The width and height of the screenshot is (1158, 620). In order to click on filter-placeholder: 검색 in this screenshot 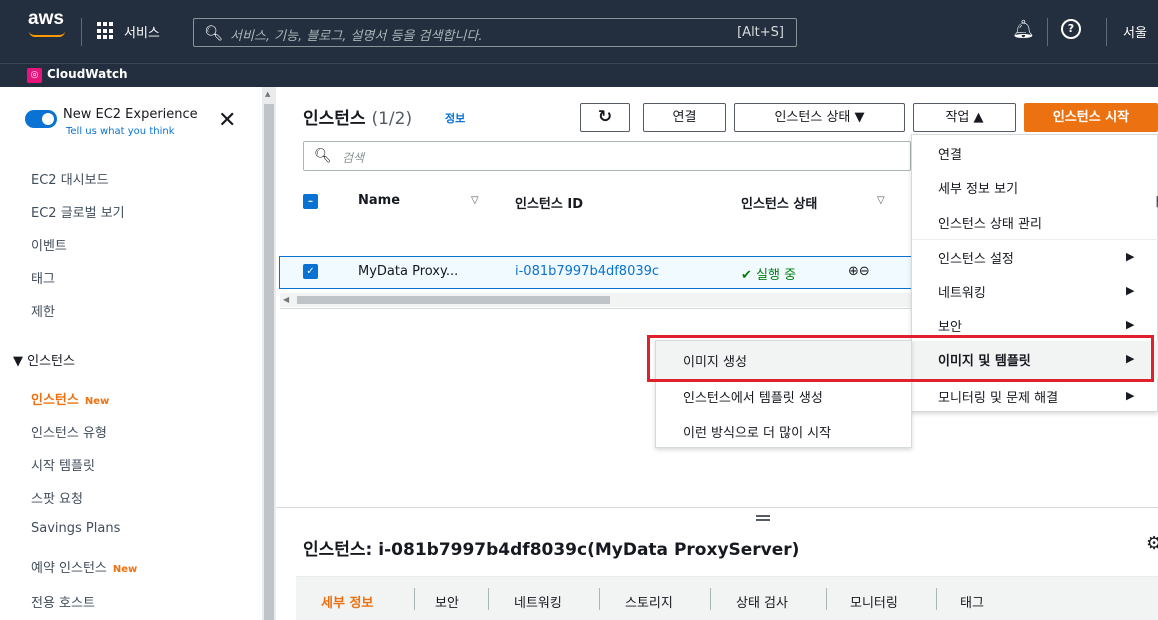, I will do `click(353, 158)`.